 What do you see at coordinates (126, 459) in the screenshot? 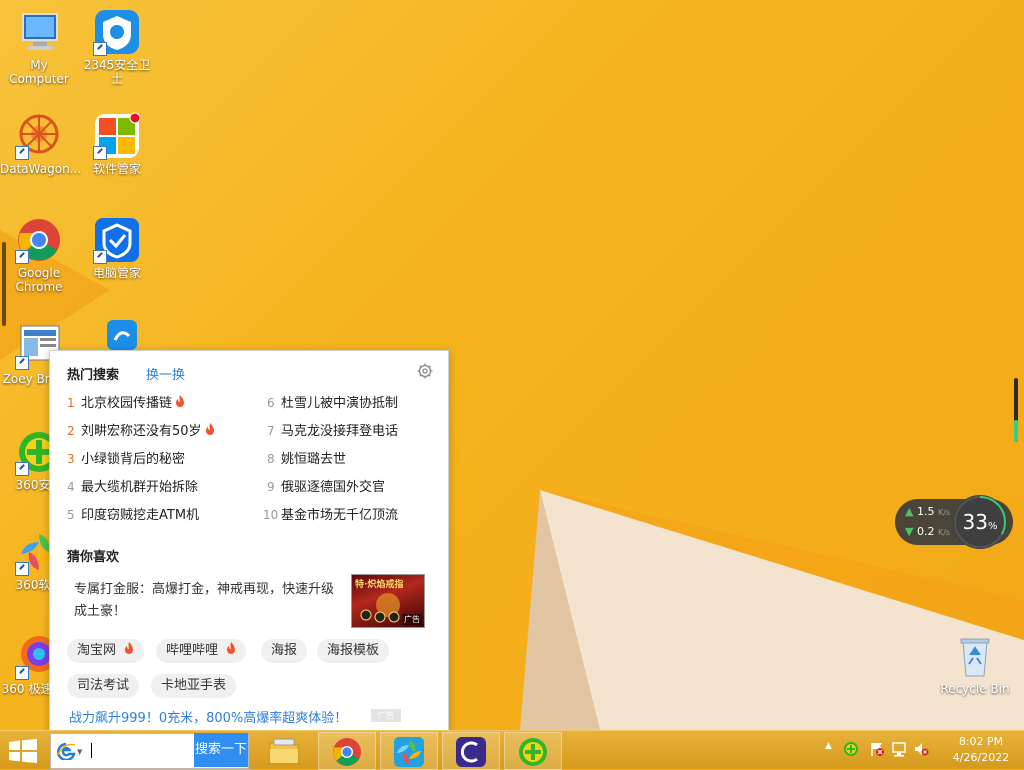
I see `hot-item: 3 小绿锁背后的秘密` at bounding box center [126, 459].